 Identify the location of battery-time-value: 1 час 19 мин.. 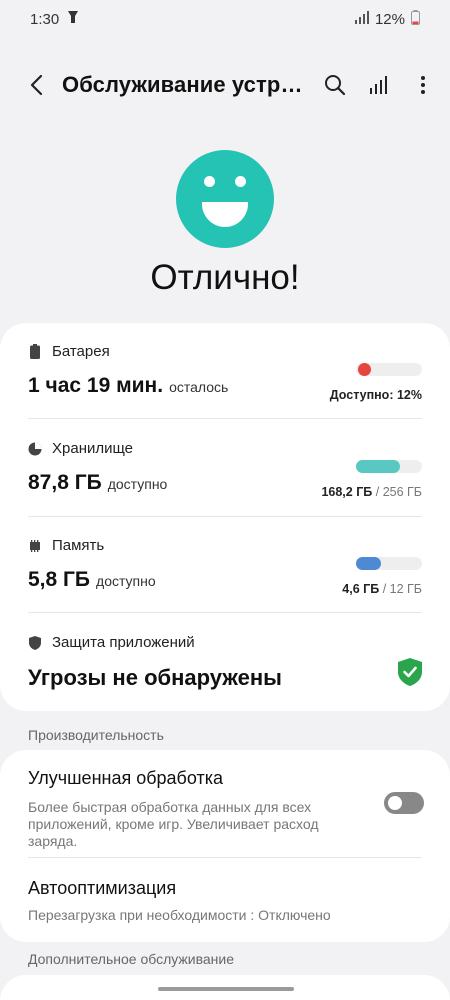
(96, 385).